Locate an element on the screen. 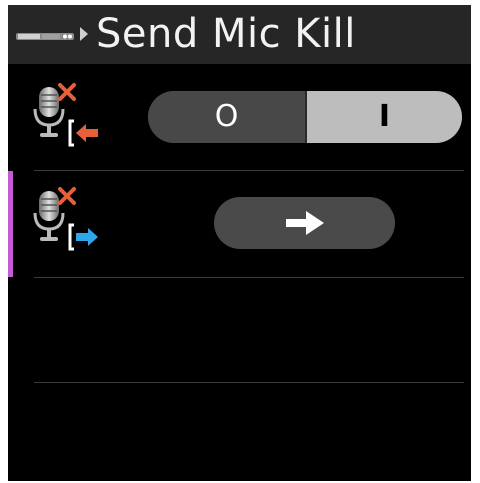 The width and height of the screenshot is (480, 483). toggle-off-option: O is located at coordinates (226, 117).